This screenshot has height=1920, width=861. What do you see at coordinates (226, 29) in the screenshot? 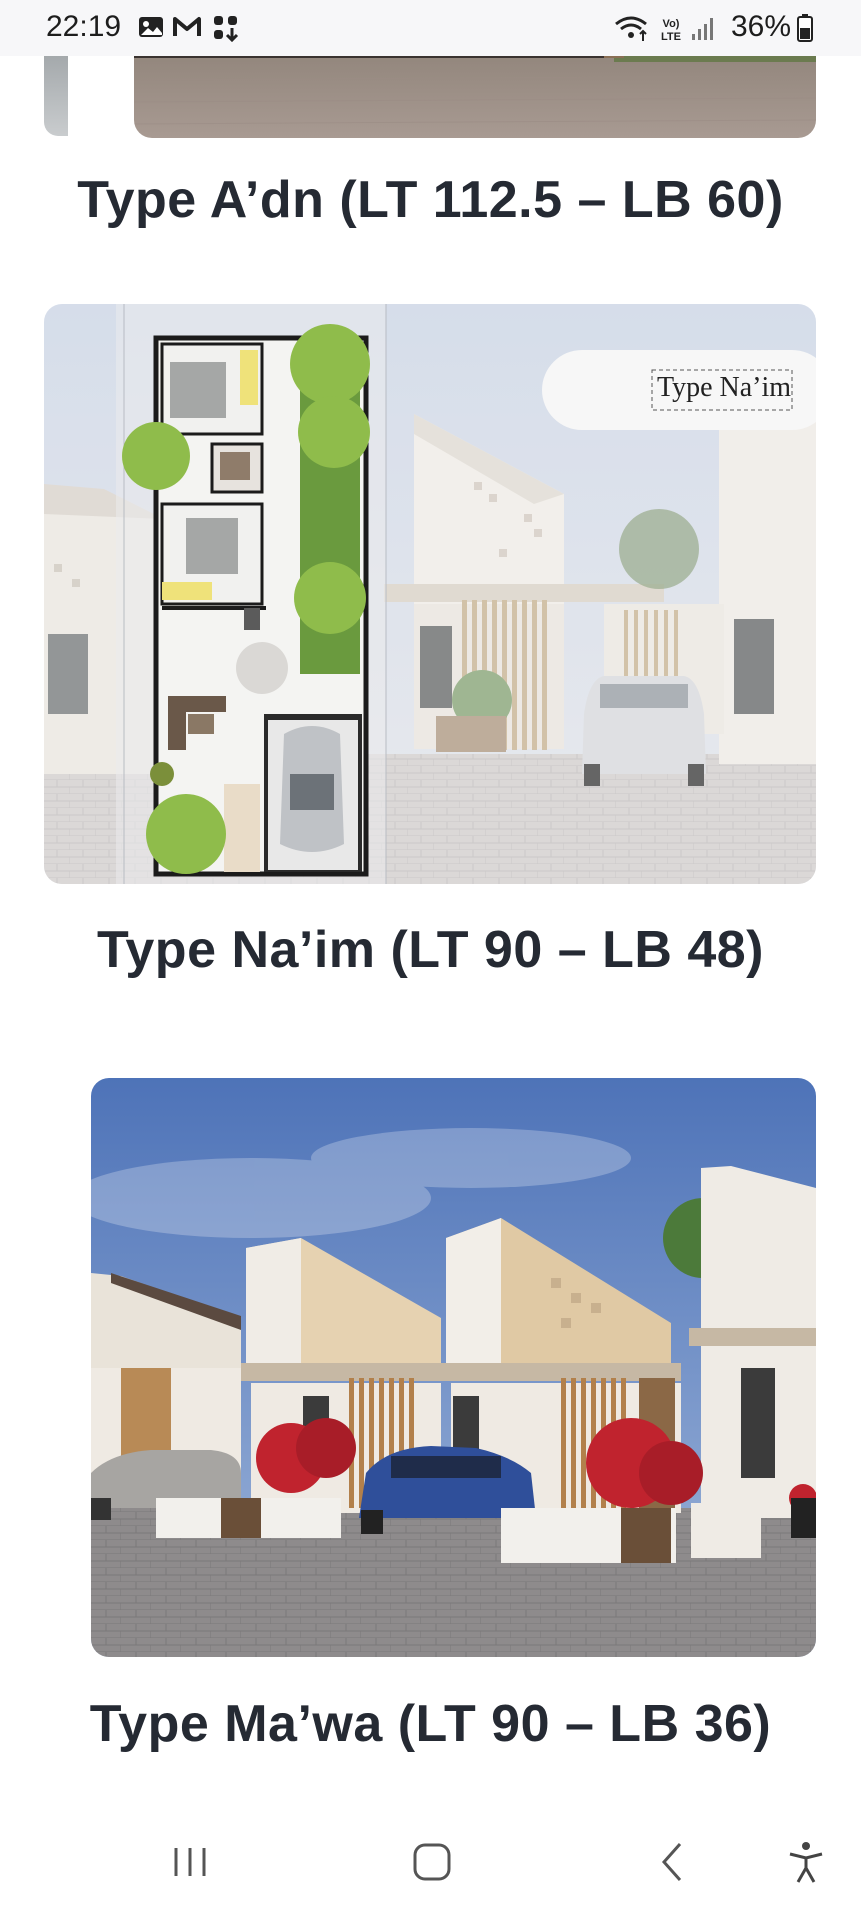
I see `app-grid-icon` at bounding box center [226, 29].